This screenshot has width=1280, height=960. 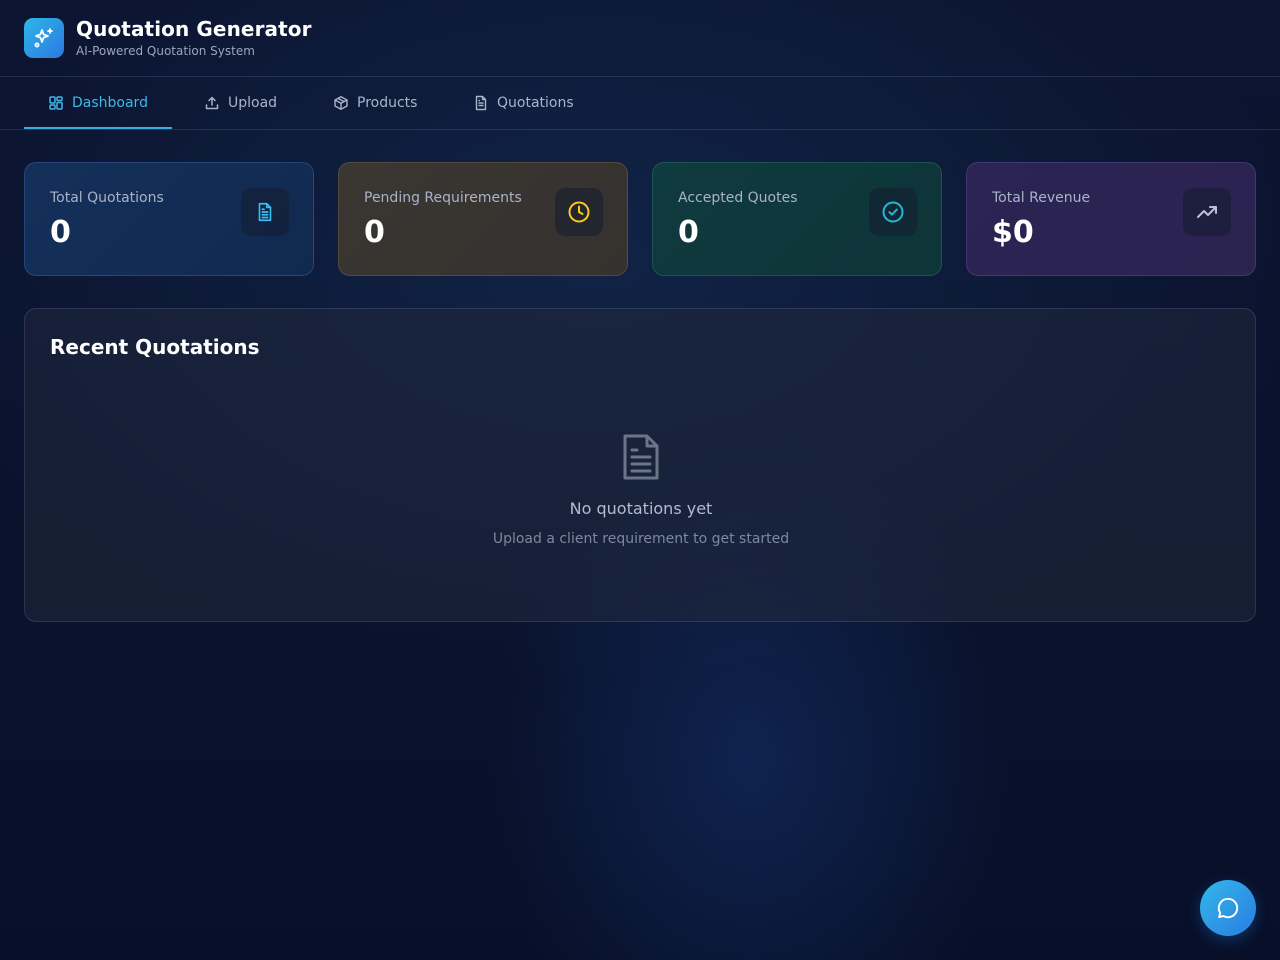 I want to click on stat-card-total-revenue: Total Revenue $0, so click(x=1111, y=219).